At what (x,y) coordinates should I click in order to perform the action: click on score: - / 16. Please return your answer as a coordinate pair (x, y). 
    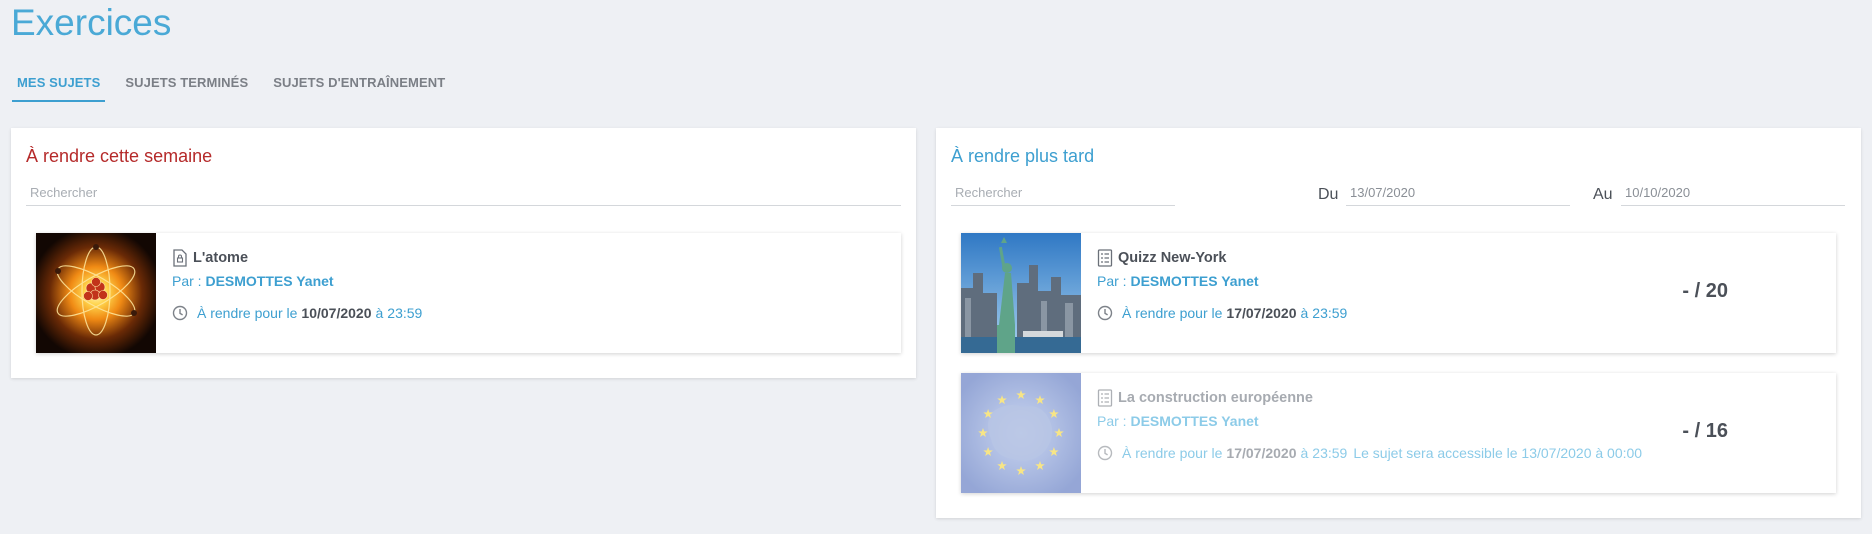
    Looking at the image, I should click on (1705, 431).